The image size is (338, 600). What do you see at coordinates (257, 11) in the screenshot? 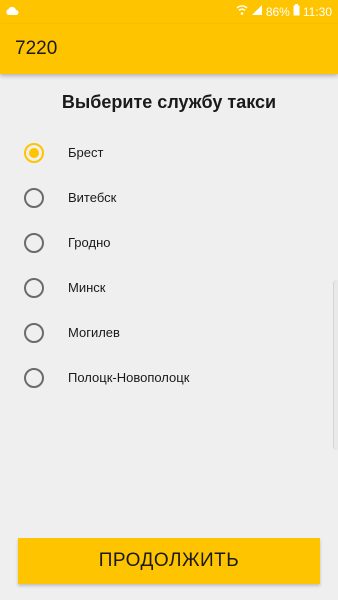
I see `signal-icon` at bounding box center [257, 11].